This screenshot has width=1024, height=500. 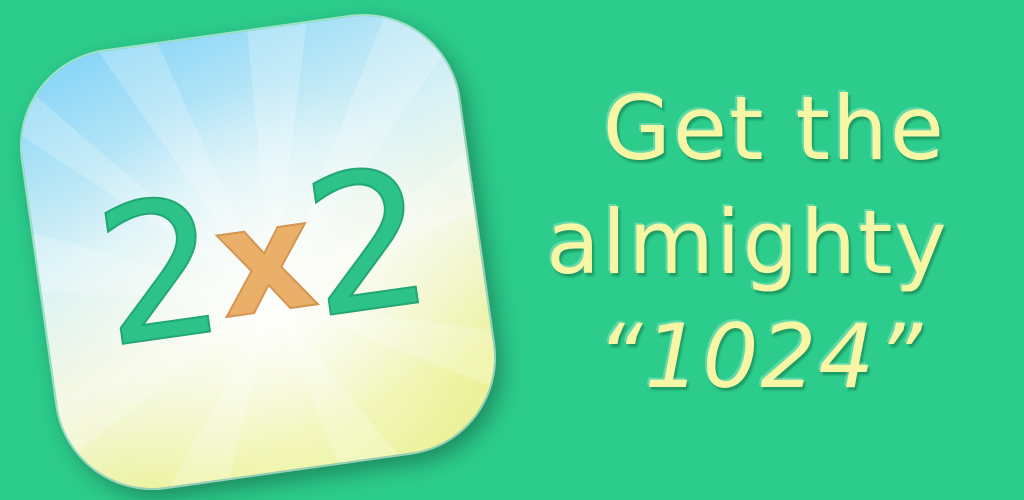 What do you see at coordinates (774, 128) in the screenshot?
I see `tagline-line-1: Get the` at bounding box center [774, 128].